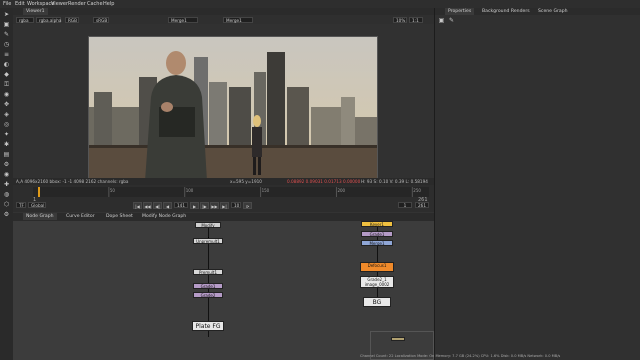 Image resolution: width=640 pixels, height=360 pixels. Describe the element at coordinates (208, 295) in the screenshot. I see `node-grade2: Grade2` at that location.